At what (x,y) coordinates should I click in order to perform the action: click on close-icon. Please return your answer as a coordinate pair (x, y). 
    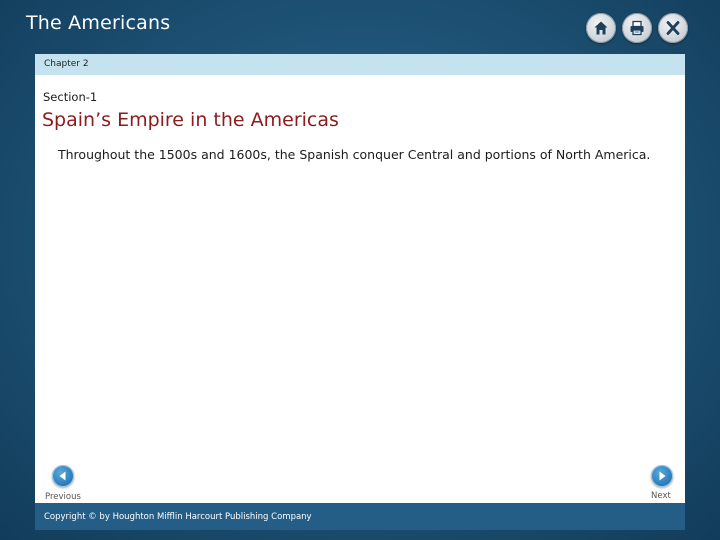
    Looking at the image, I should click on (673, 28).